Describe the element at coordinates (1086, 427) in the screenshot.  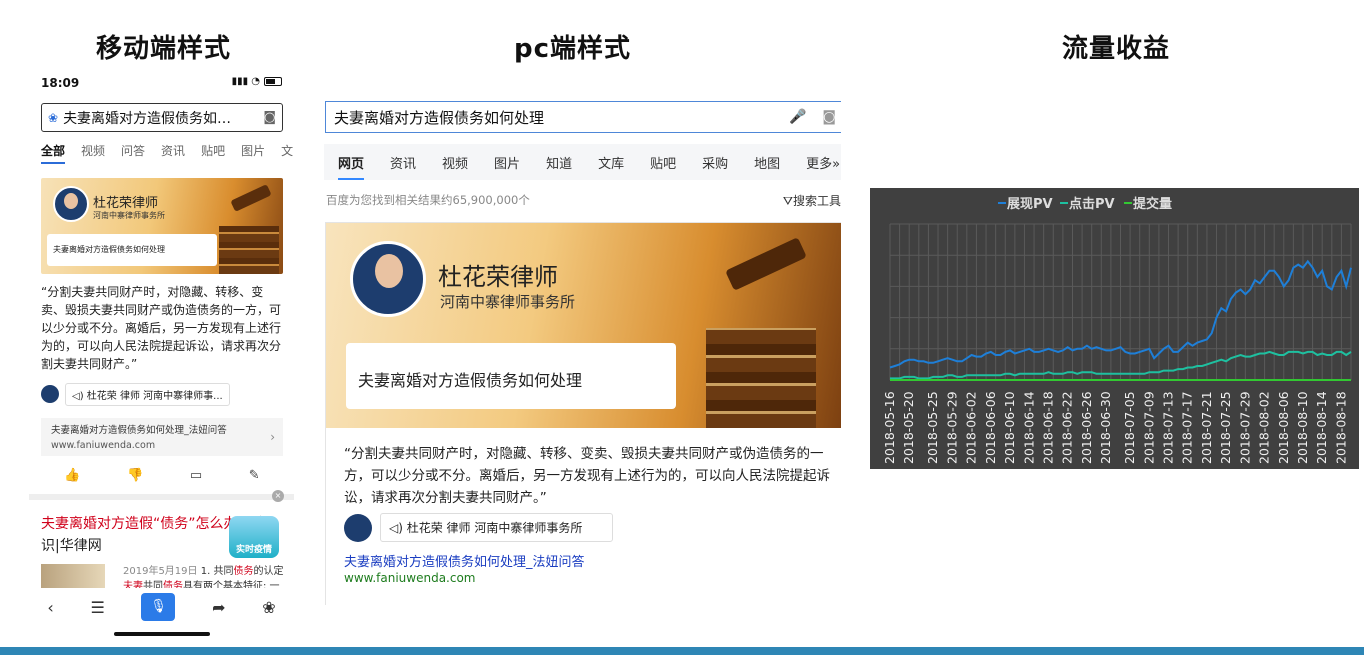
I see `x-tick-label: 2018-06-26` at that location.